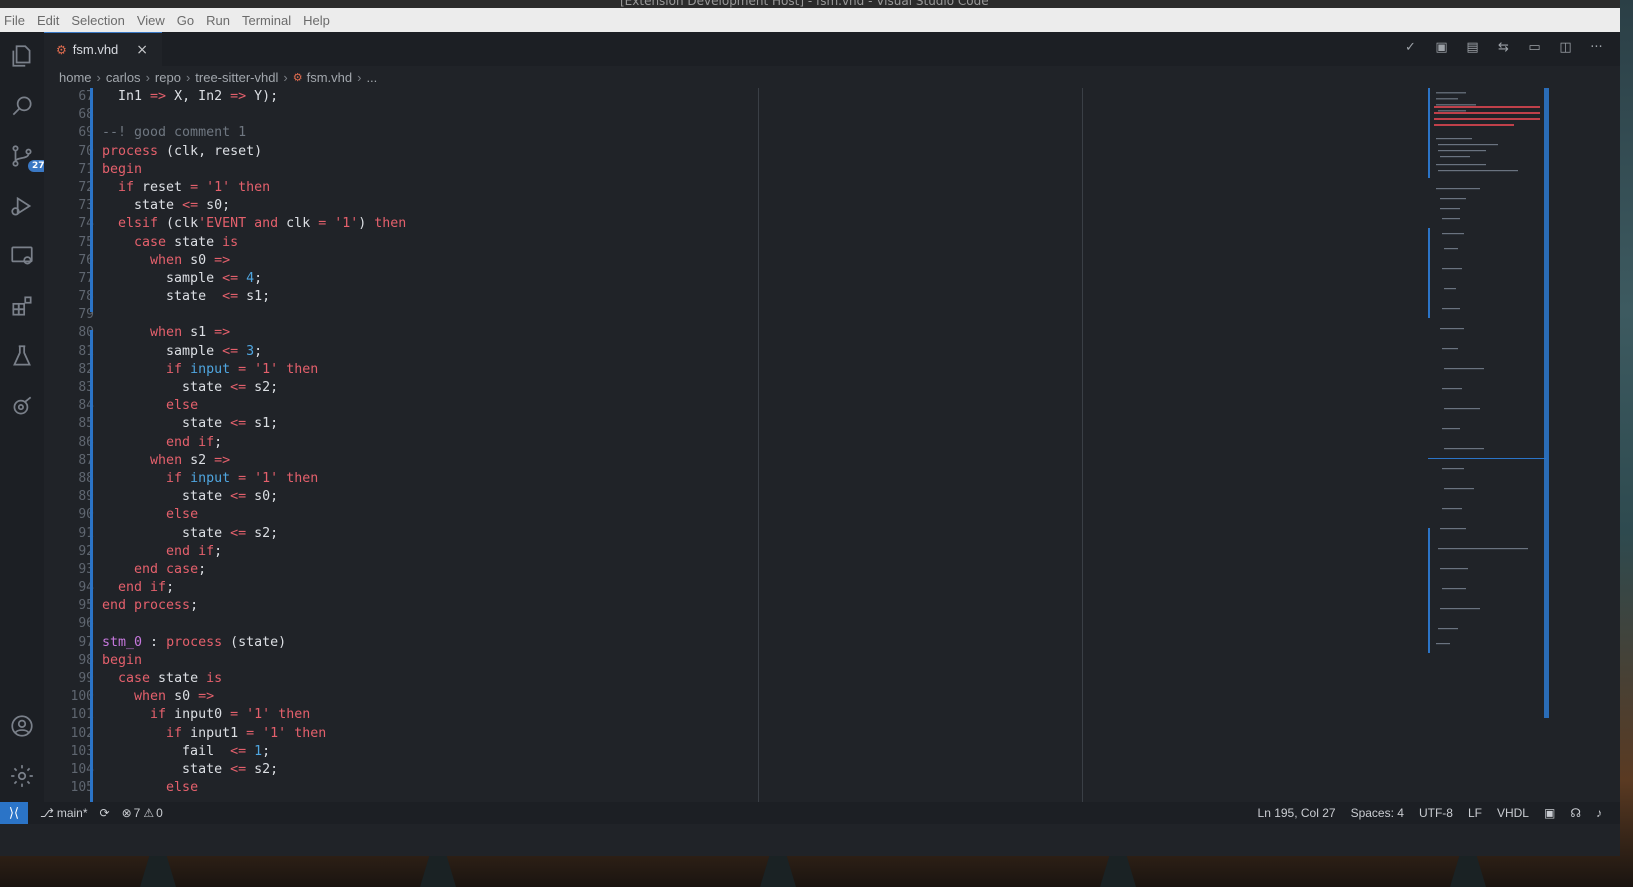 This screenshot has height=887, width=1633. What do you see at coordinates (97, 20) in the screenshot?
I see `menu-selection: Selection` at bounding box center [97, 20].